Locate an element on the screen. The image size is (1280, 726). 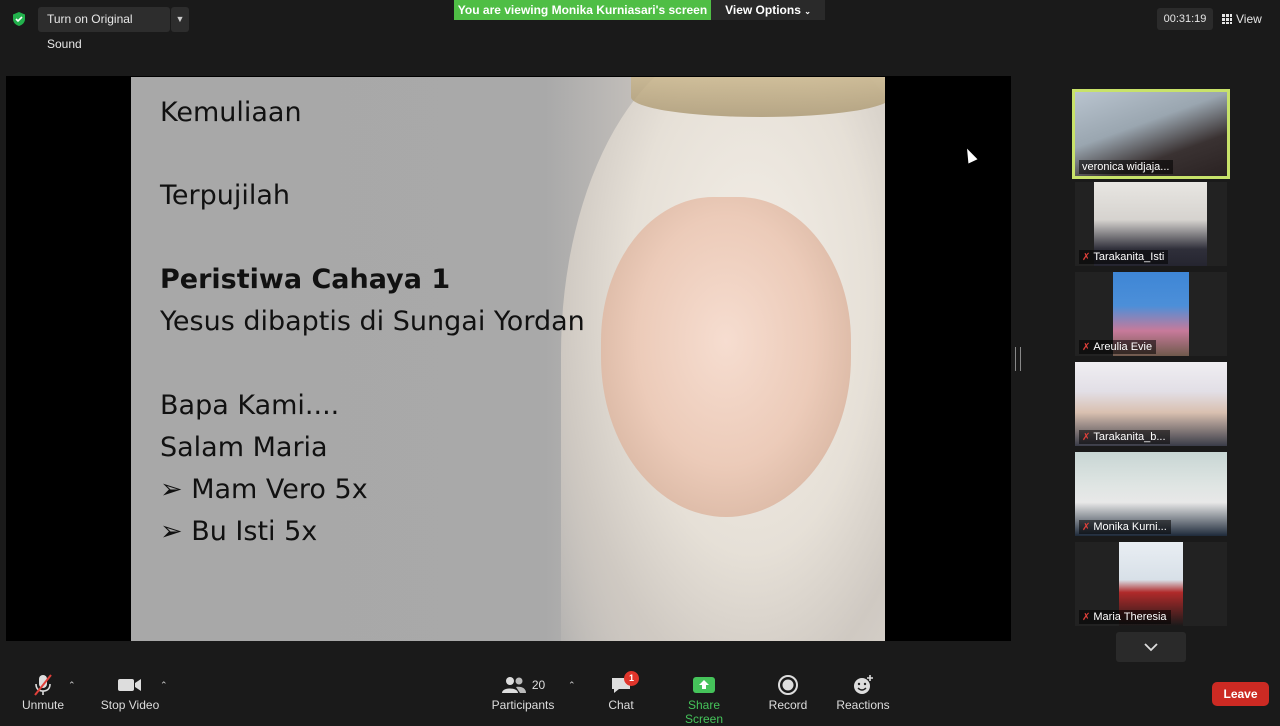
participant-name-tag: ✗ Maria Theresia is located at coordinates (1125, 617).